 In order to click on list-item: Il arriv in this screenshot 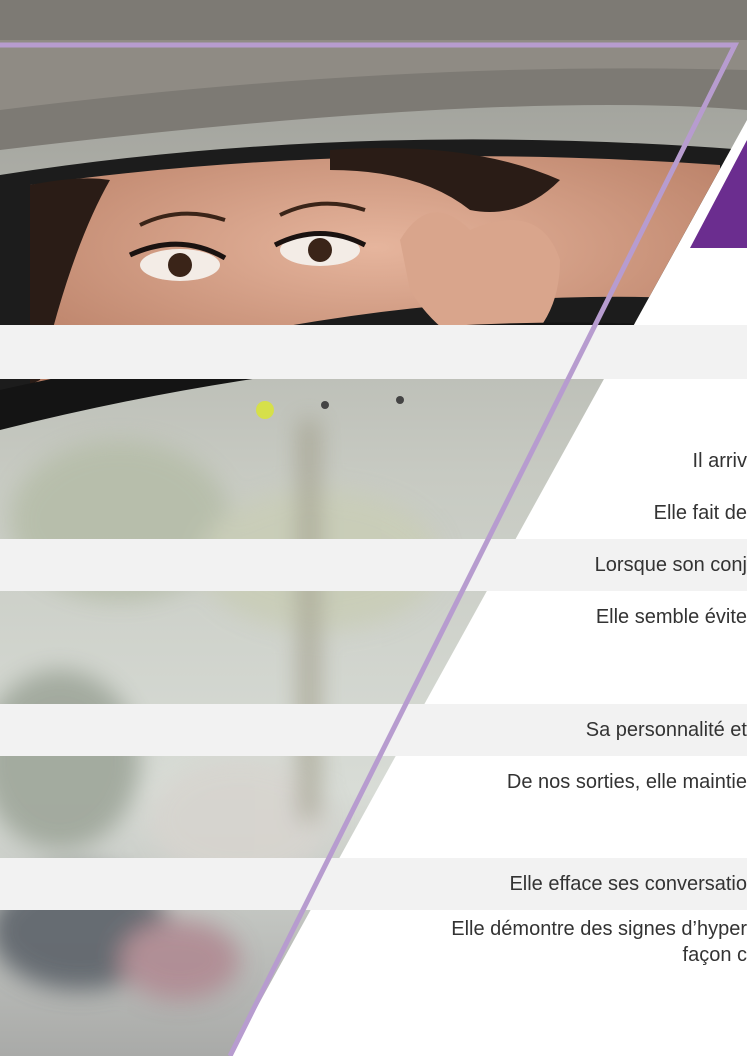, I will do `click(373, 461)`.